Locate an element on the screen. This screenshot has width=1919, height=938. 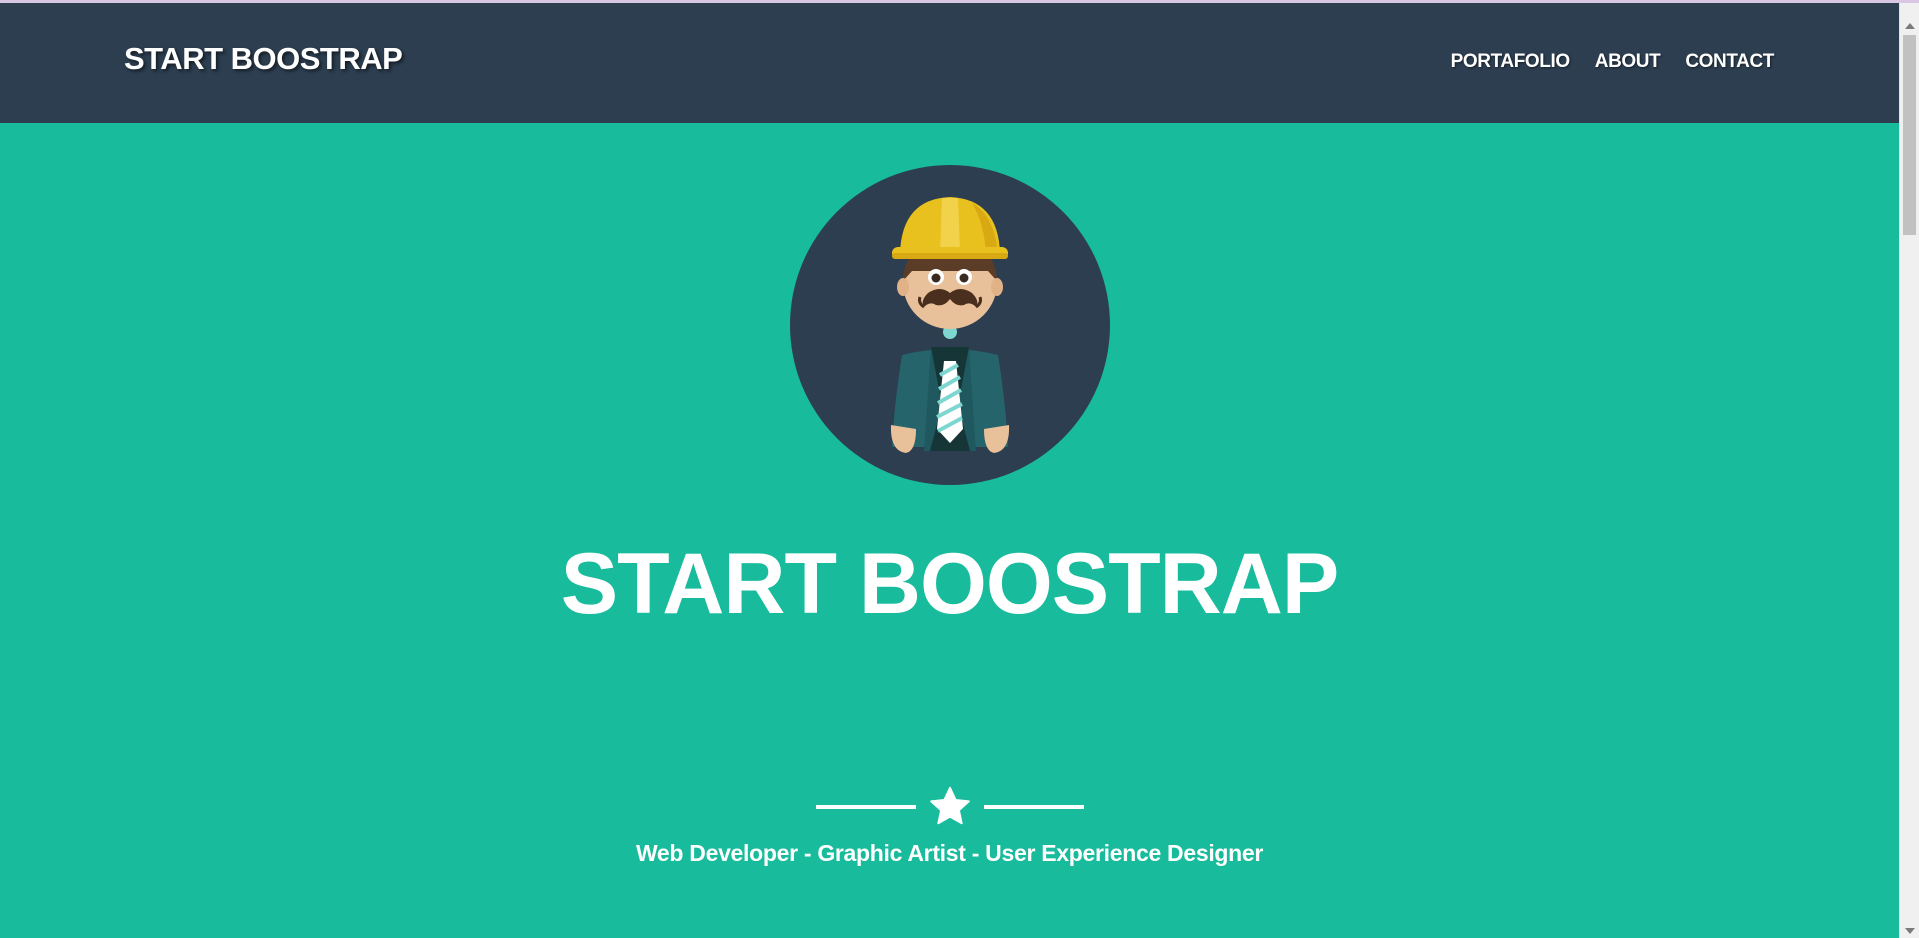
avatar is located at coordinates (950, 325).